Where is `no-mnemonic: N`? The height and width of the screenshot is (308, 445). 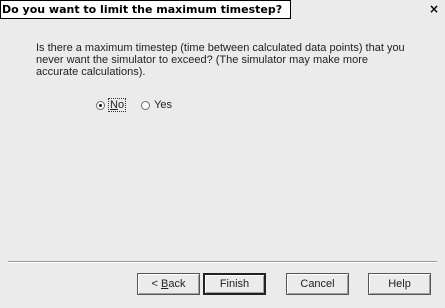
no-mnemonic: N is located at coordinates (114, 105).